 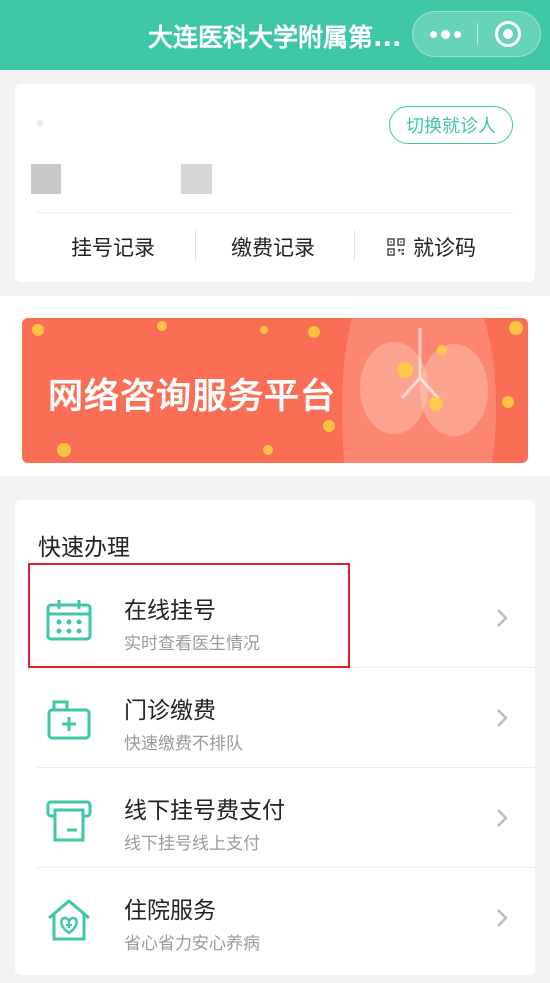 What do you see at coordinates (275, 718) in the screenshot?
I see `list-item-outpatient-payment: 门诊缴费 快速缴费不排队` at bounding box center [275, 718].